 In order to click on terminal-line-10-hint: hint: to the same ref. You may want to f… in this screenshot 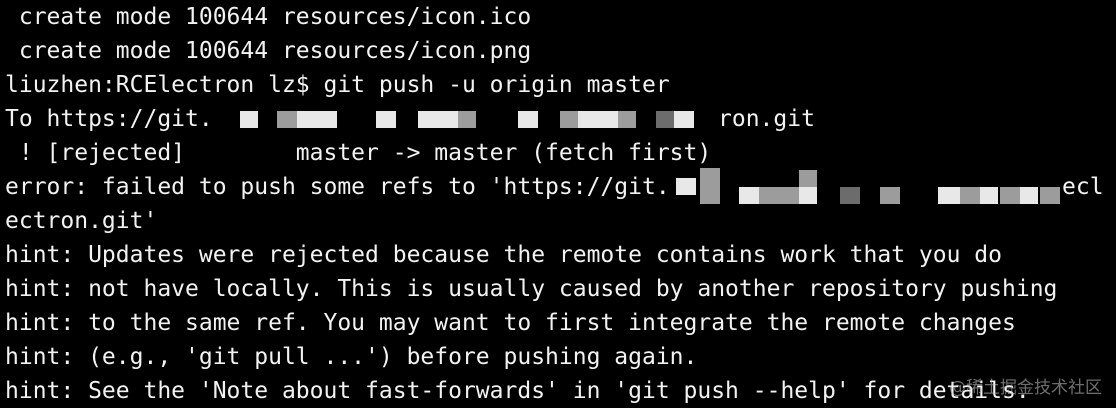, I will do `click(510, 323)`.